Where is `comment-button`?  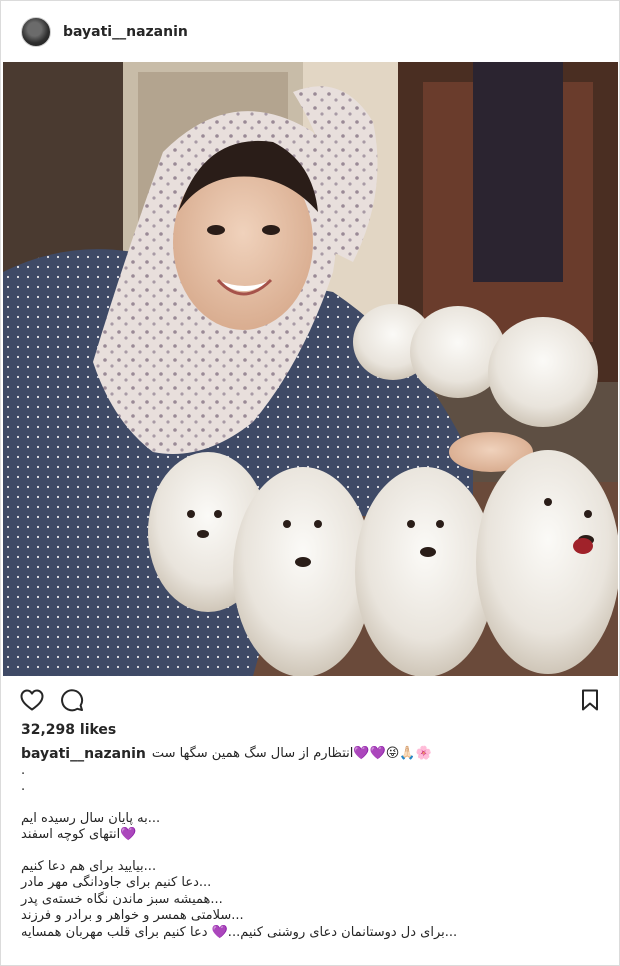
comment-button is located at coordinates (72, 700).